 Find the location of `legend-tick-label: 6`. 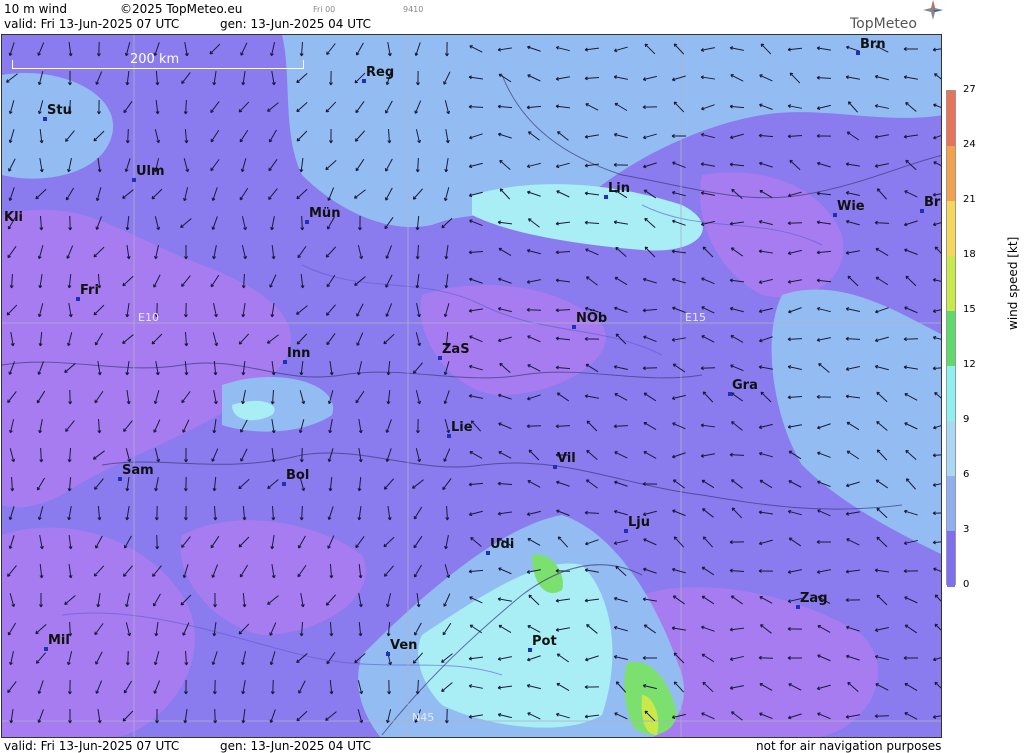

legend-tick-label: 6 is located at coordinates (966, 474).